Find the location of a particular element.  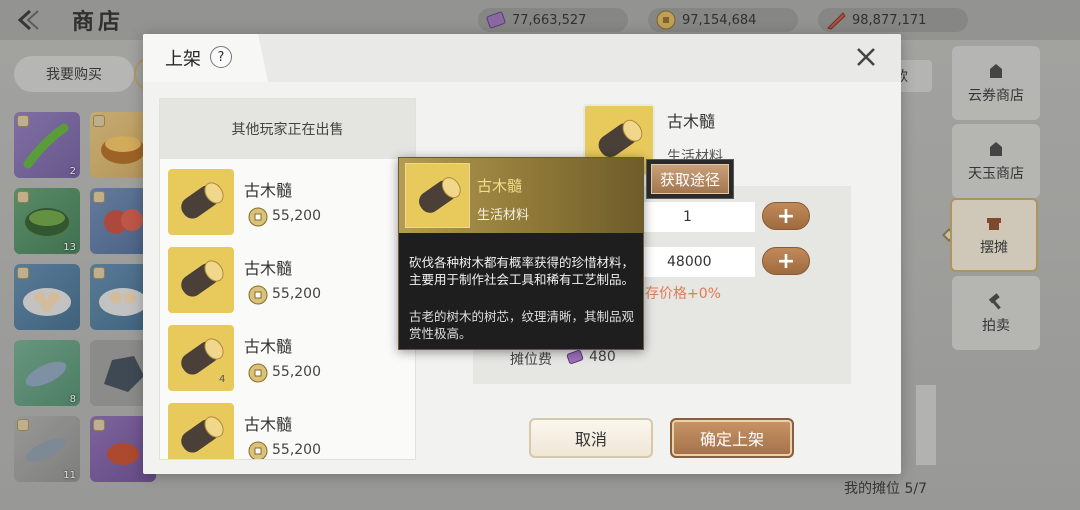

price-plus-button: + is located at coordinates (786, 261).